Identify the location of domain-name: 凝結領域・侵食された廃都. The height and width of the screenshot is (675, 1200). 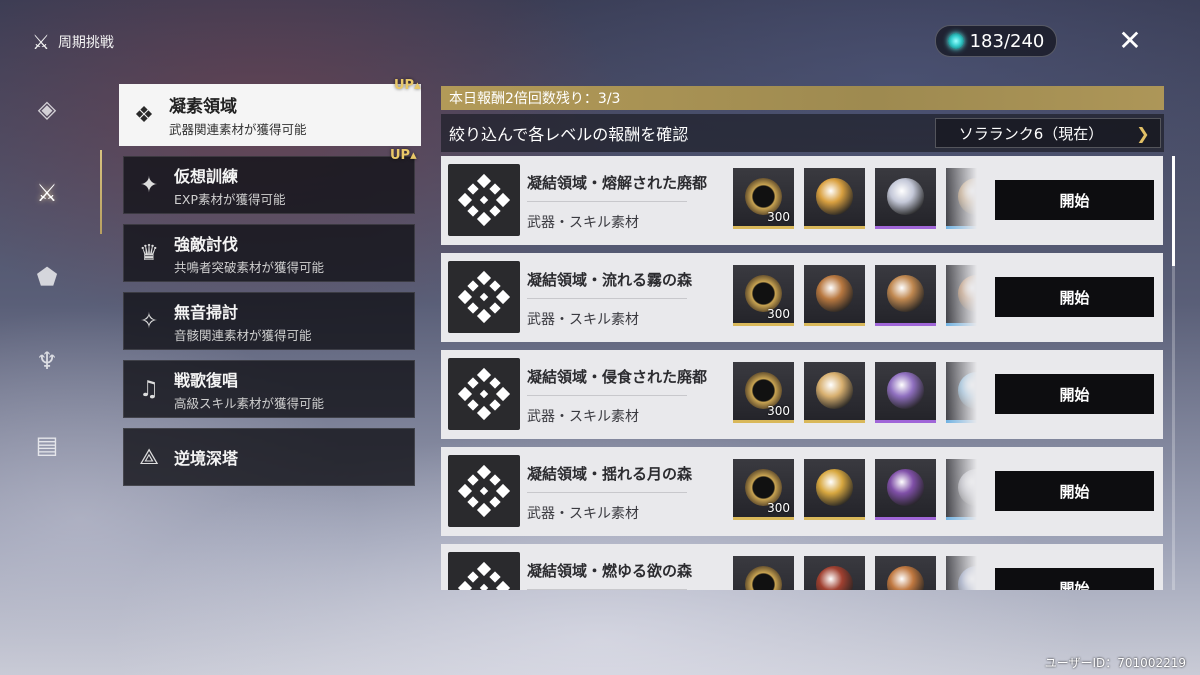
(617, 377).